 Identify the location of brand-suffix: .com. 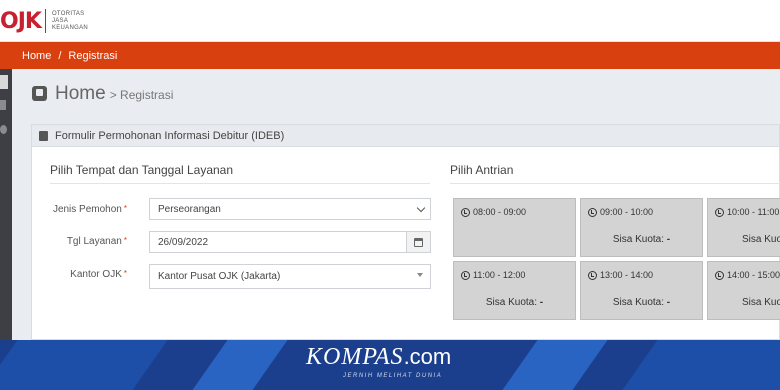
(427, 356).